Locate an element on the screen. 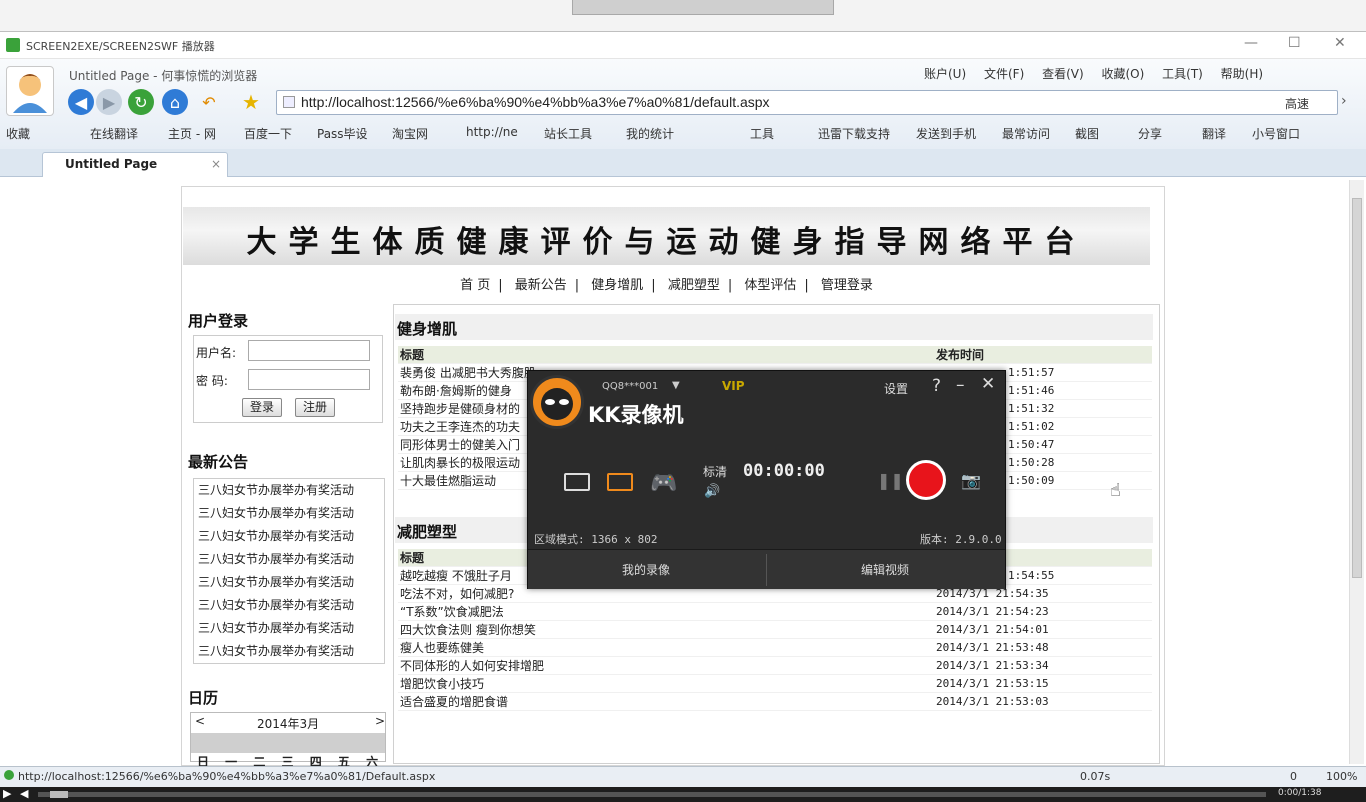  scrollbar-thumb is located at coordinates (1357, 388).